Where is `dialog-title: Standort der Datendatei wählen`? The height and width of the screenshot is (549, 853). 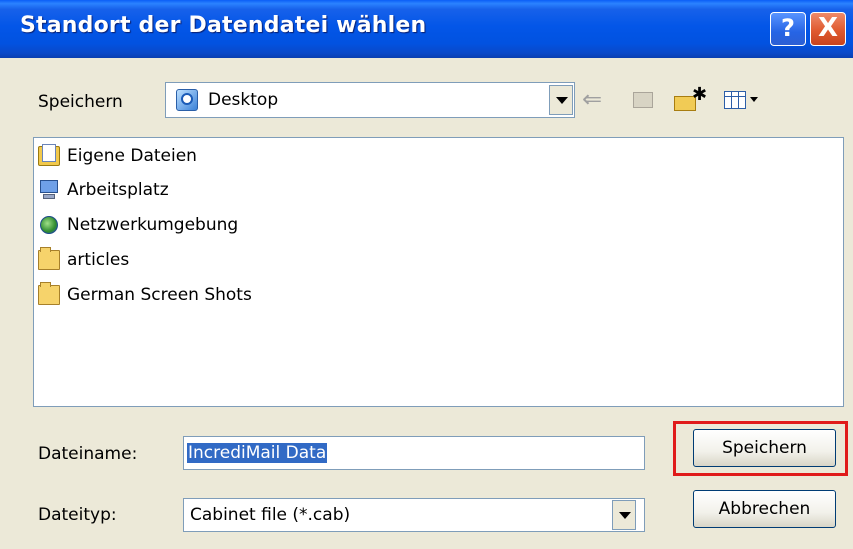
dialog-title: Standort der Datendatei wählen is located at coordinates (223, 25).